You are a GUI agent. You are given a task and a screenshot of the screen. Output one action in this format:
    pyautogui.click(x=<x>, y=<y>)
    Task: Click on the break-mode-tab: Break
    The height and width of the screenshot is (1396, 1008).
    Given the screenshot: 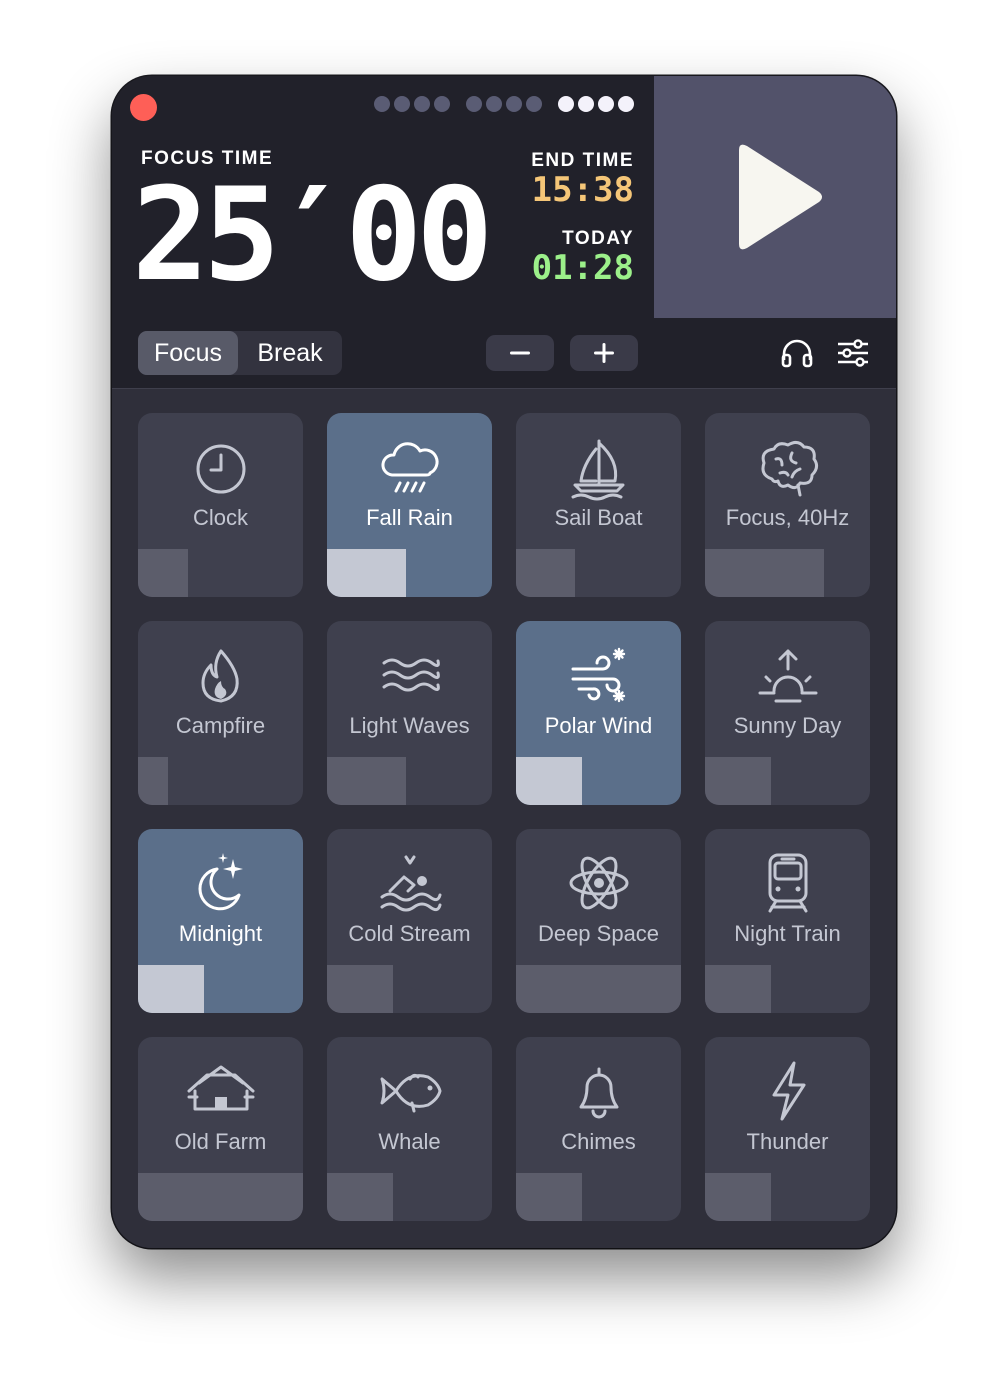 What is the action you would take?
    pyautogui.click(x=290, y=353)
    